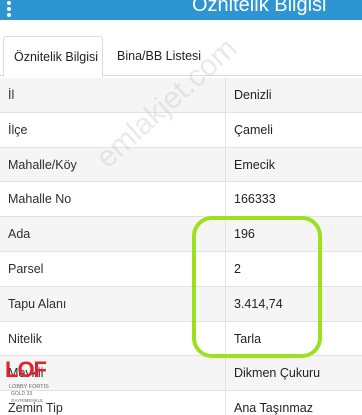 This screenshot has height=415, width=362. I want to click on table-row: Mahalle/Köy Emecik, so click(181, 165).